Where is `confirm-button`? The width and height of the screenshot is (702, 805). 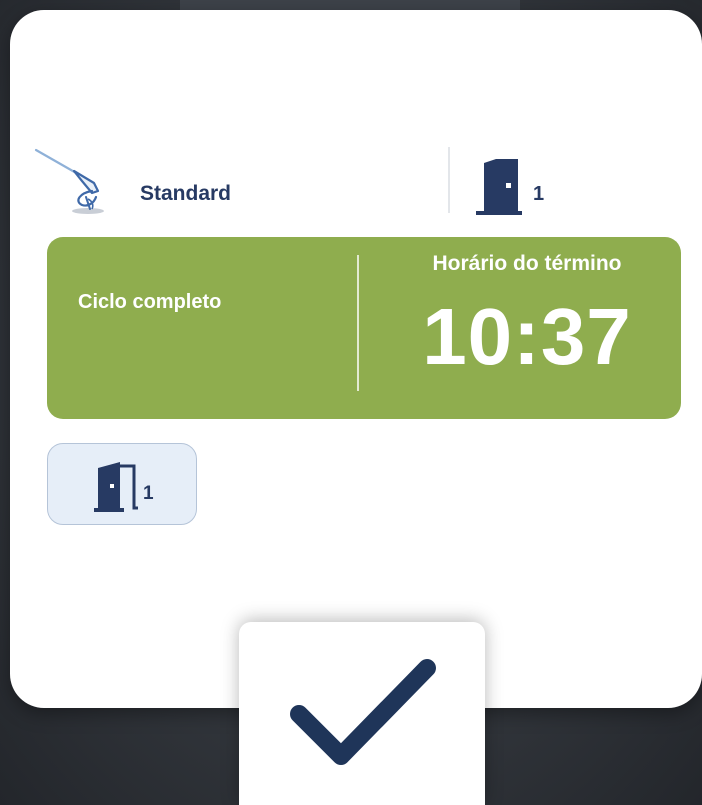
confirm-button is located at coordinates (362, 713).